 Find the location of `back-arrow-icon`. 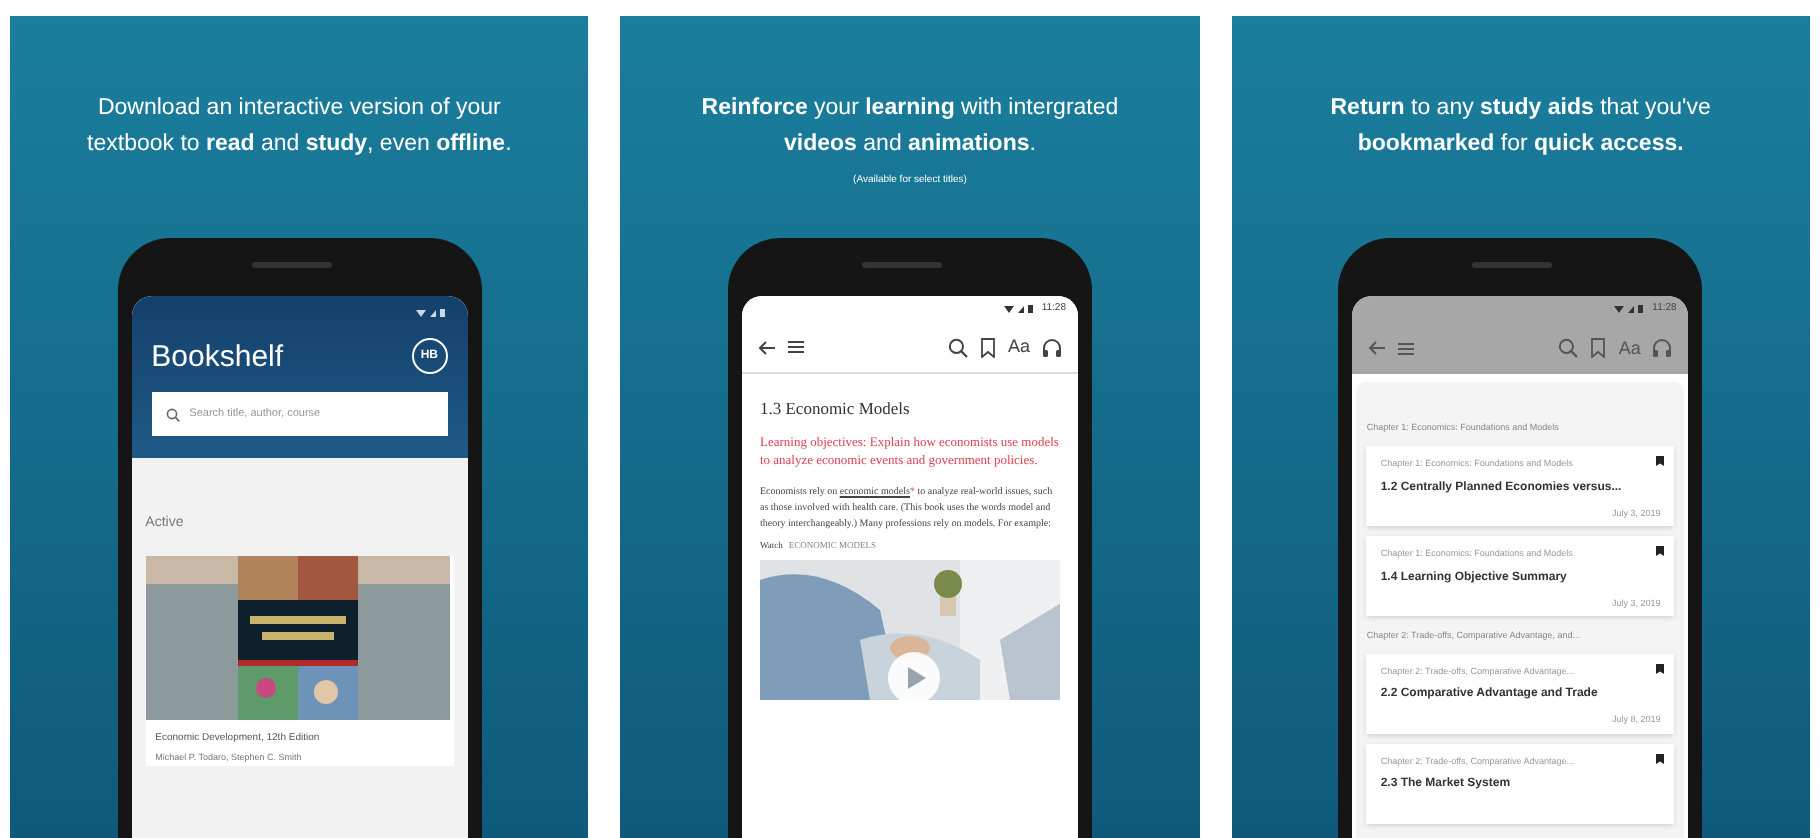

back-arrow-icon is located at coordinates (766, 347).